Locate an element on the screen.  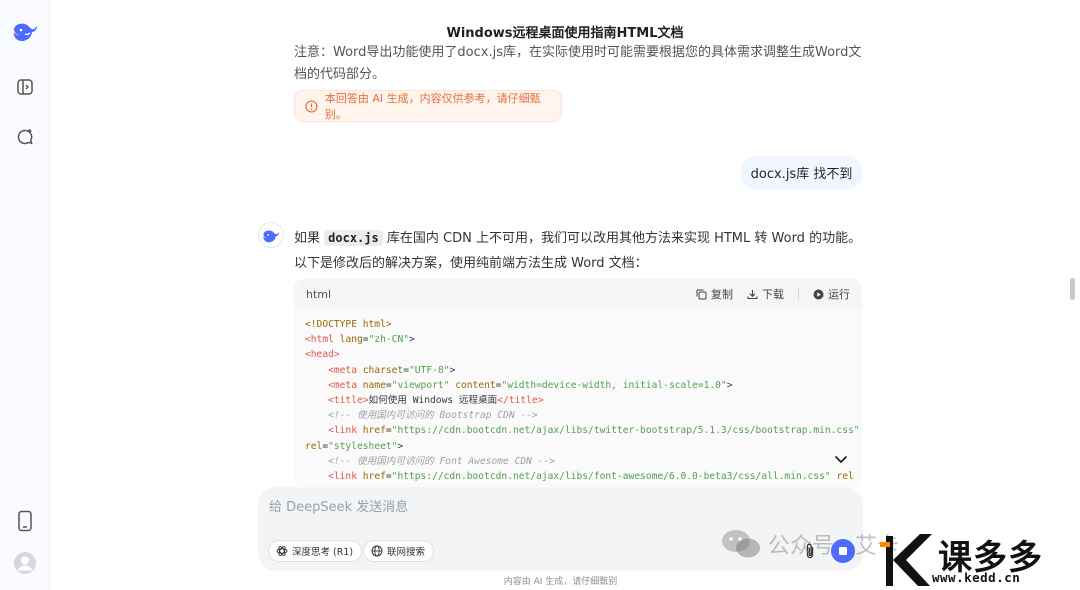
phone-icon is located at coordinates (25, 521).